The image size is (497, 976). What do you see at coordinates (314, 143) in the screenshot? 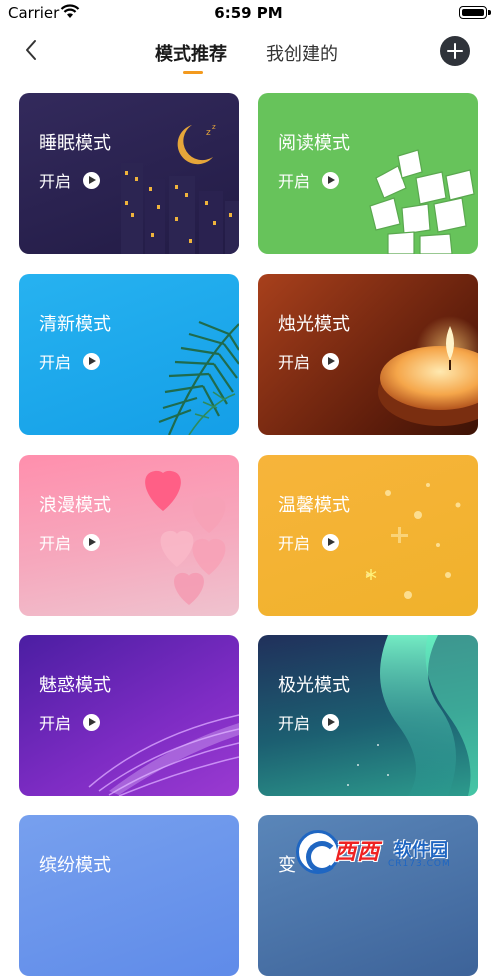
I see `mode-title: 阅读模式` at bounding box center [314, 143].